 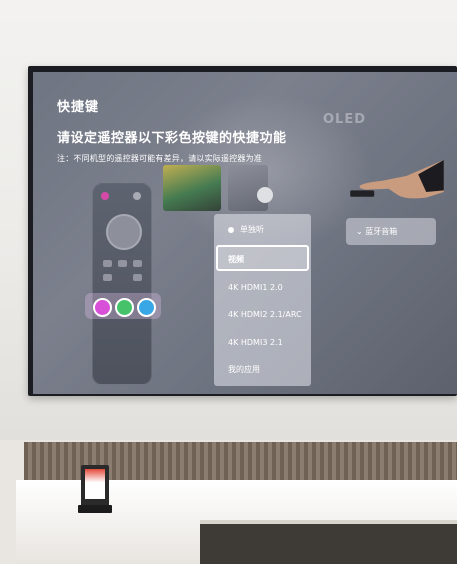 What do you see at coordinates (345, 119) in the screenshot?
I see `background-brand-logo: OLED` at bounding box center [345, 119].